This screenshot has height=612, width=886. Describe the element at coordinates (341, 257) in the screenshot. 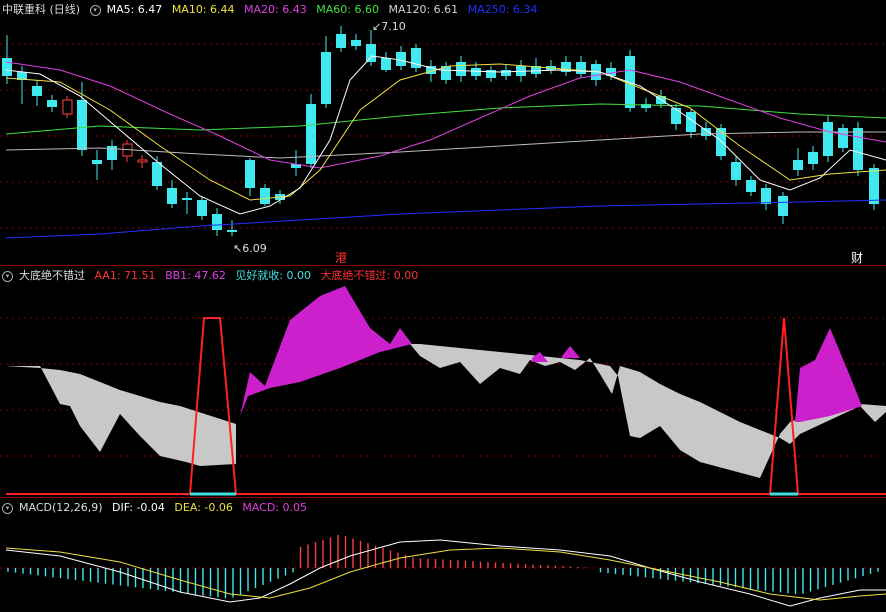

I see `event-marker-hk: 港` at that location.